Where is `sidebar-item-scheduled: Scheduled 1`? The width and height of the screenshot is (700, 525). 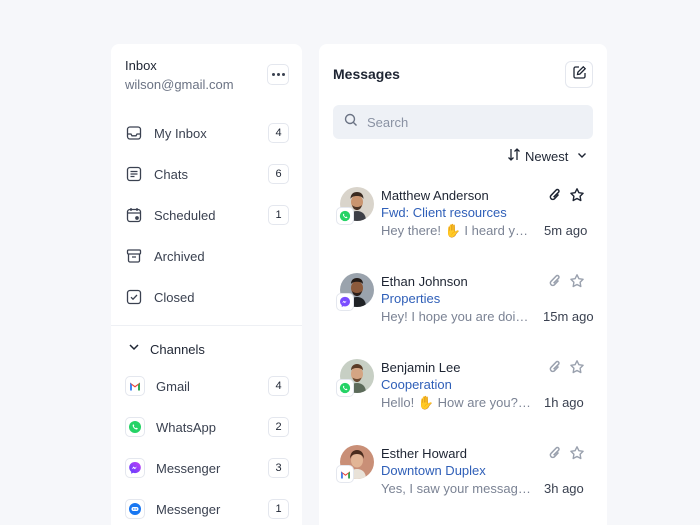 sidebar-item-scheduled: Scheduled 1 is located at coordinates (207, 215).